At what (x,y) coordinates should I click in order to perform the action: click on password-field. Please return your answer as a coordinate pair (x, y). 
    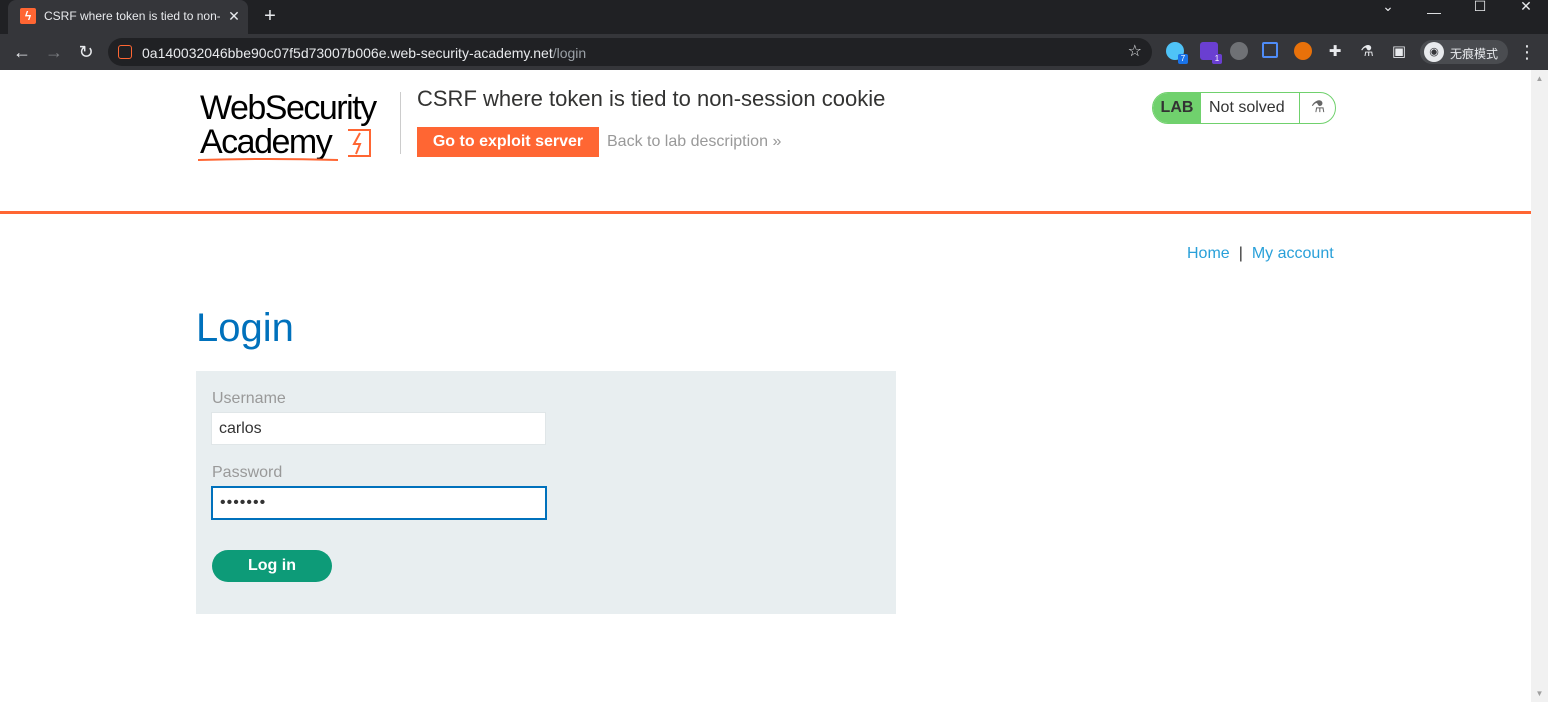
    Looking at the image, I should click on (379, 503).